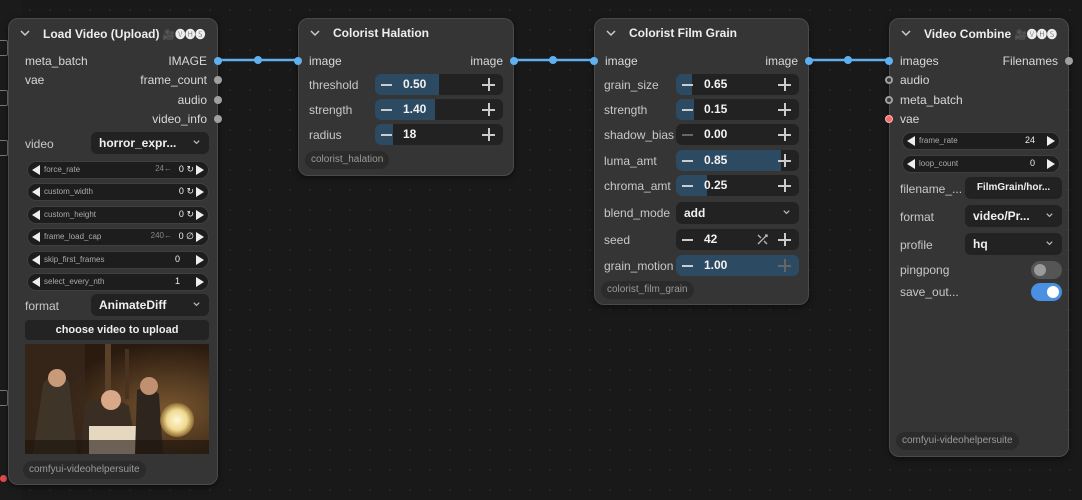 Image resolution: width=1082 pixels, height=500 pixels. Describe the element at coordinates (187, 61) in the screenshot. I see `output-image: IMAGE` at that location.